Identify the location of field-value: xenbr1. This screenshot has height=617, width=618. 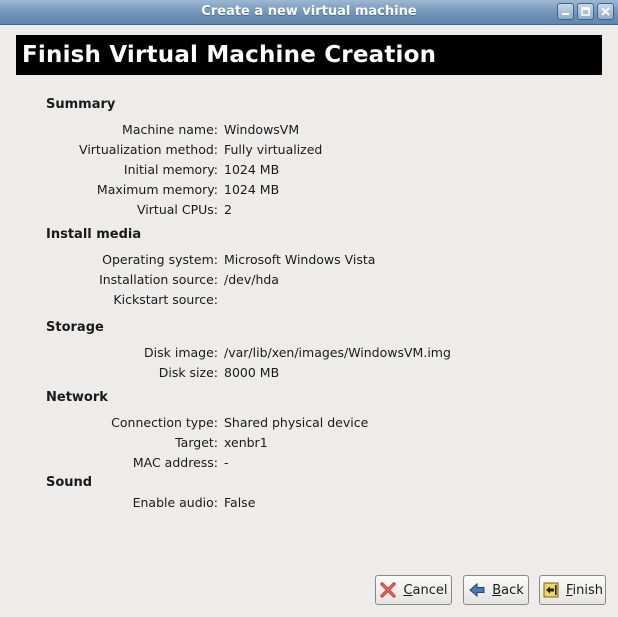
(246, 442).